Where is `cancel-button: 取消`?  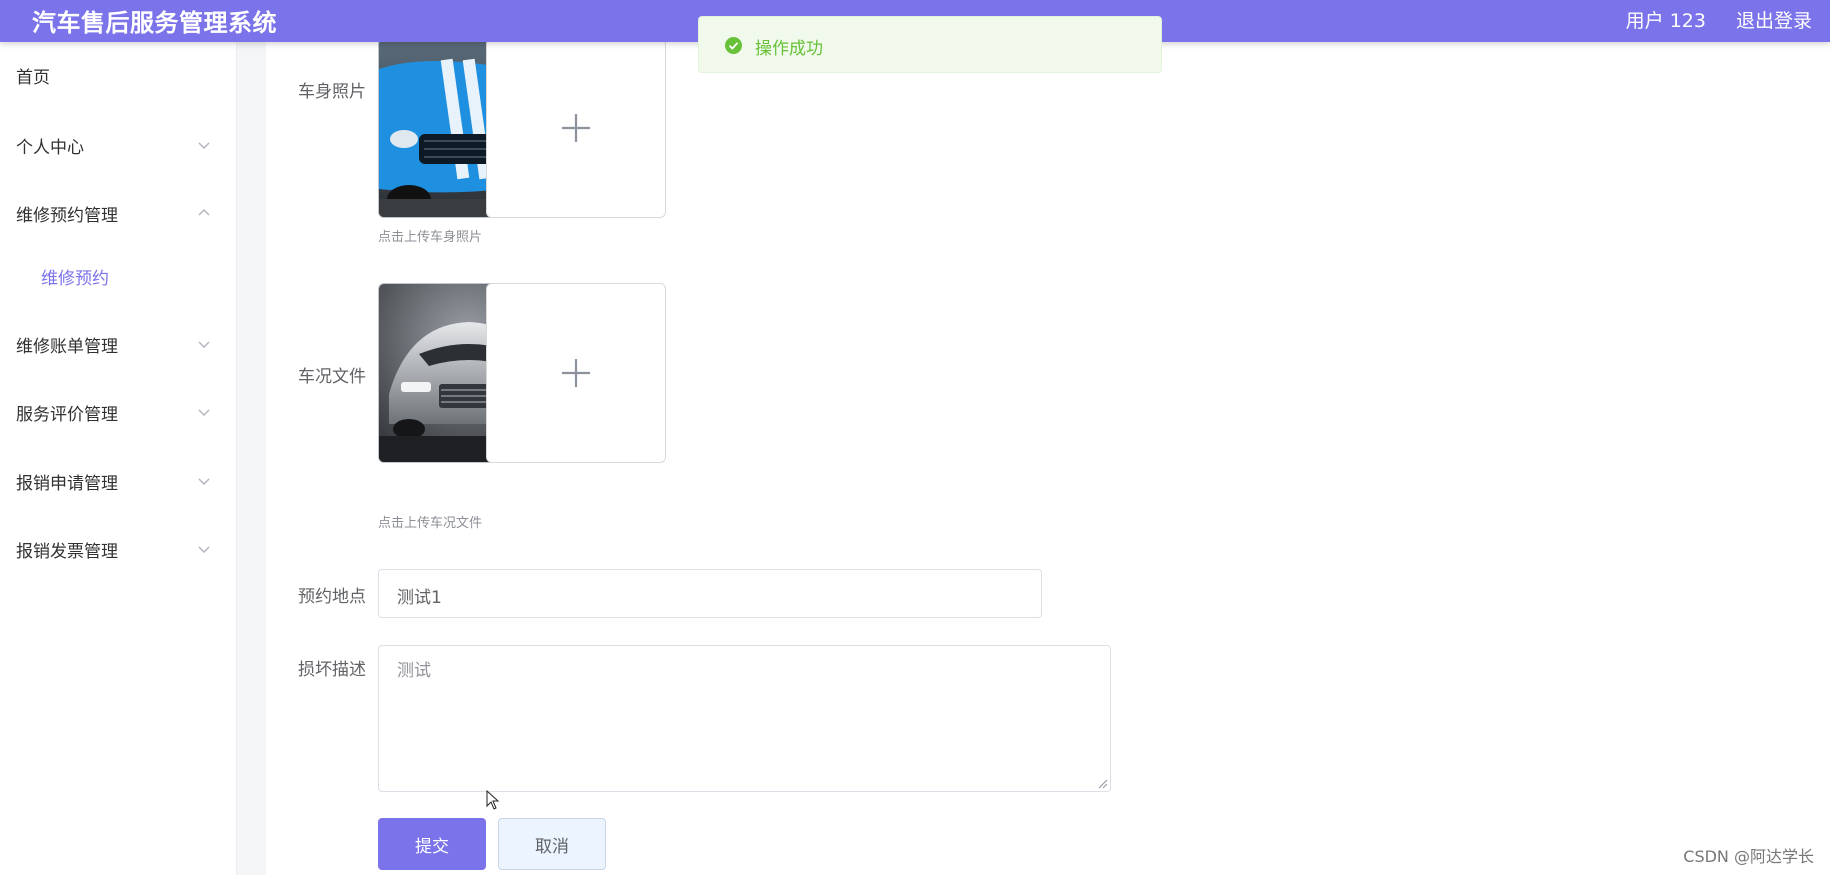
cancel-button: 取消 is located at coordinates (552, 844).